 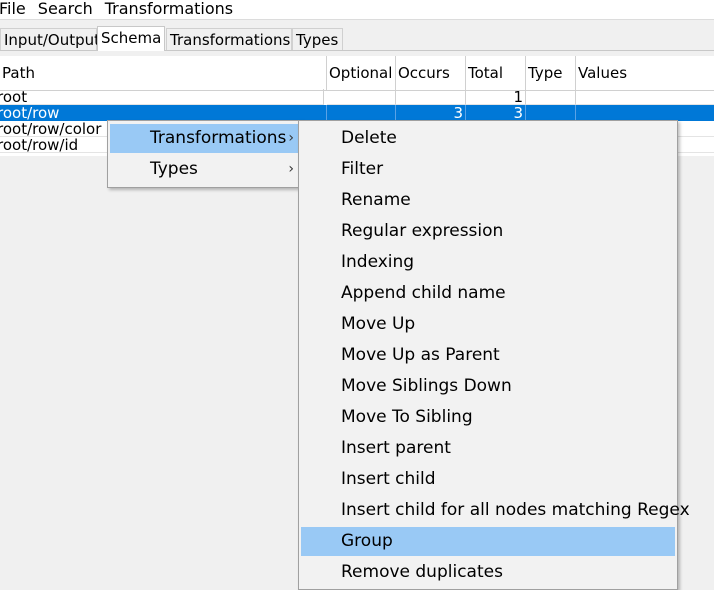 What do you see at coordinates (218, 138) in the screenshot?
I see `context-menu-label: Transformations` at bounding box center [218, 138].